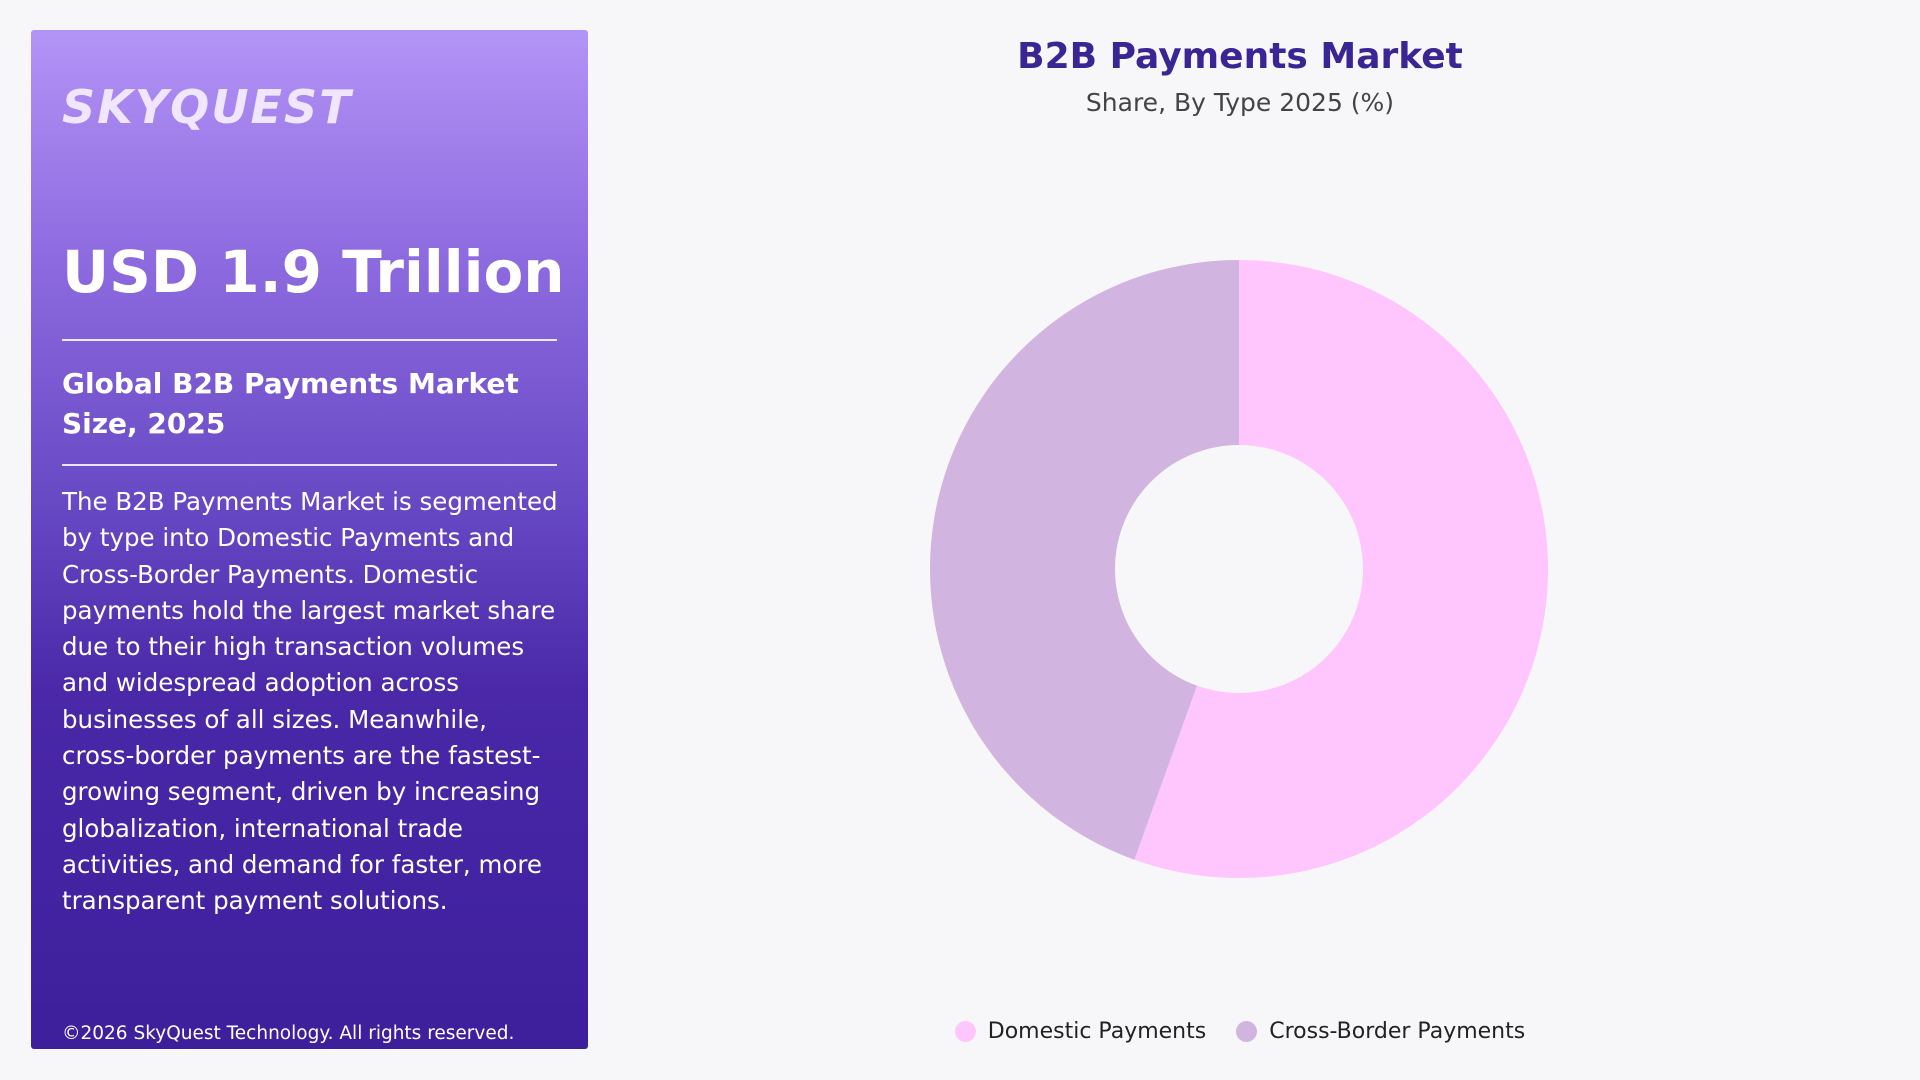 The width and height of the screenshot is (1920, 1080). What do you see at coordinates (965, 1031) in the screenshot?
I see `legend-swatch-domestic` at bounding box center [965, 1031].